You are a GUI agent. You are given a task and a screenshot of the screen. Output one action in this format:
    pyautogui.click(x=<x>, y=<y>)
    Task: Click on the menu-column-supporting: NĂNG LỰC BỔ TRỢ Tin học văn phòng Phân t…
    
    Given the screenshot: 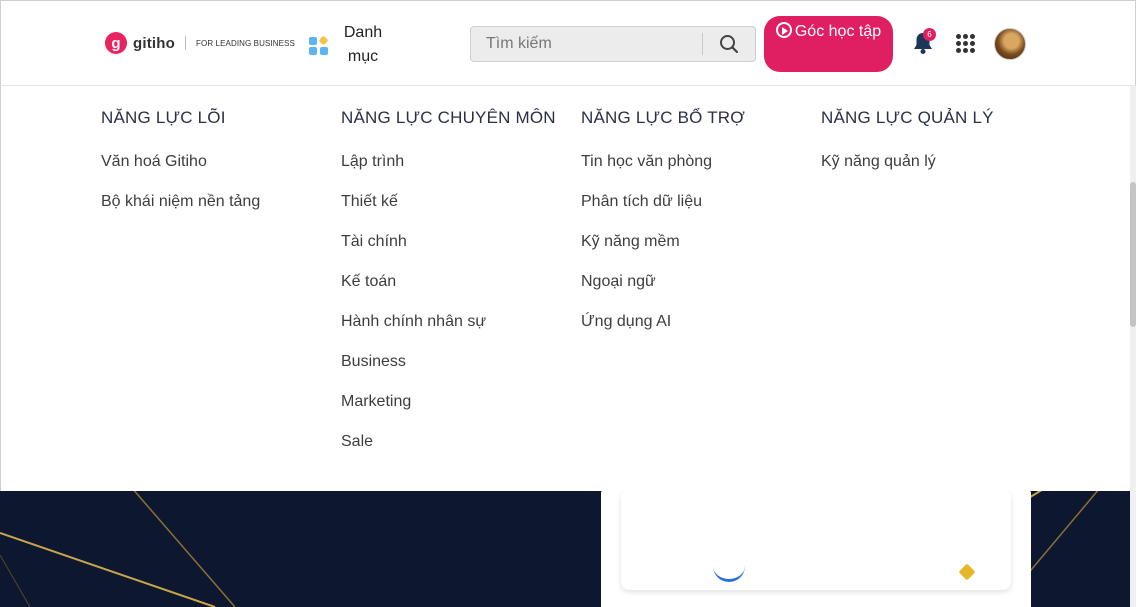 What is the action you would take?
    pyautogui.click(x=663, y=225)
    